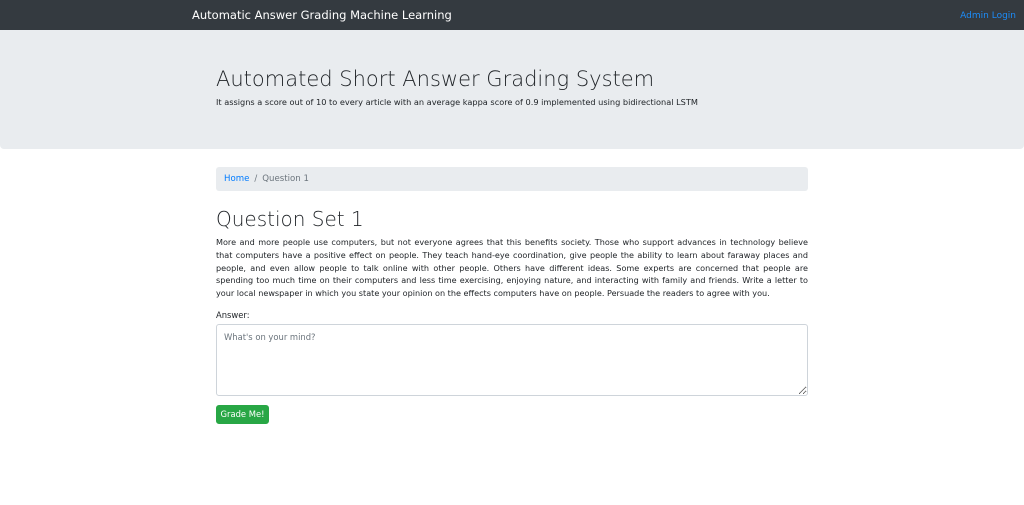 This screenshot has height=505, width=1024. What do you see at coordinates (285, 179) in the screenshot?
I see `breadcrumb-current: Question 1` at bounding box center [285, 179].